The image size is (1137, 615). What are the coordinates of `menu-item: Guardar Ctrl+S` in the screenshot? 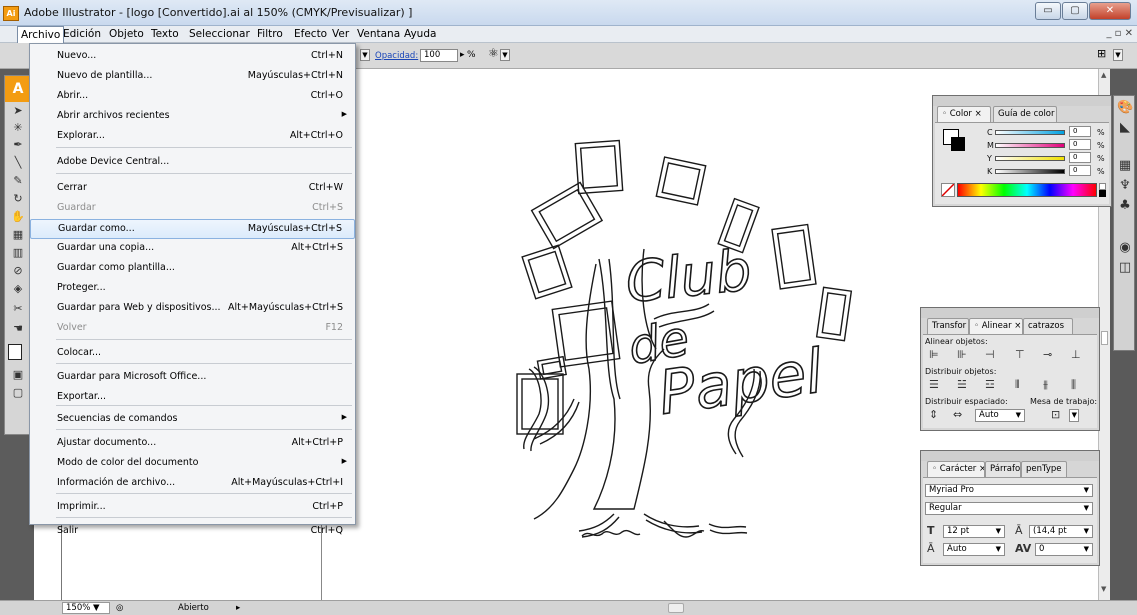 It's located at (192, 209).